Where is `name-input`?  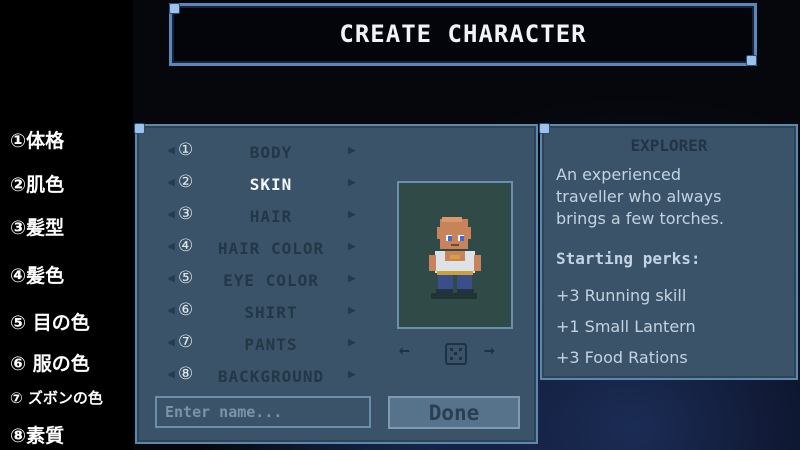
name-input is located at coordinates (263, 412).